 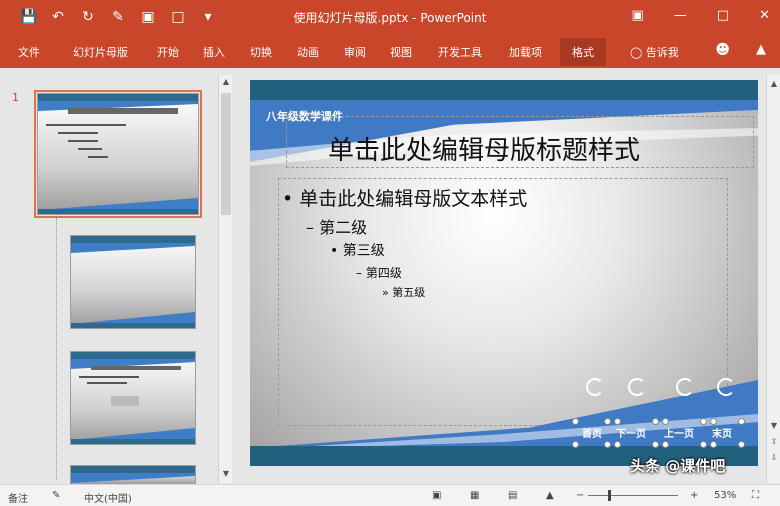 I want to click on account-icon: ☻, so click(x=722, y=50).